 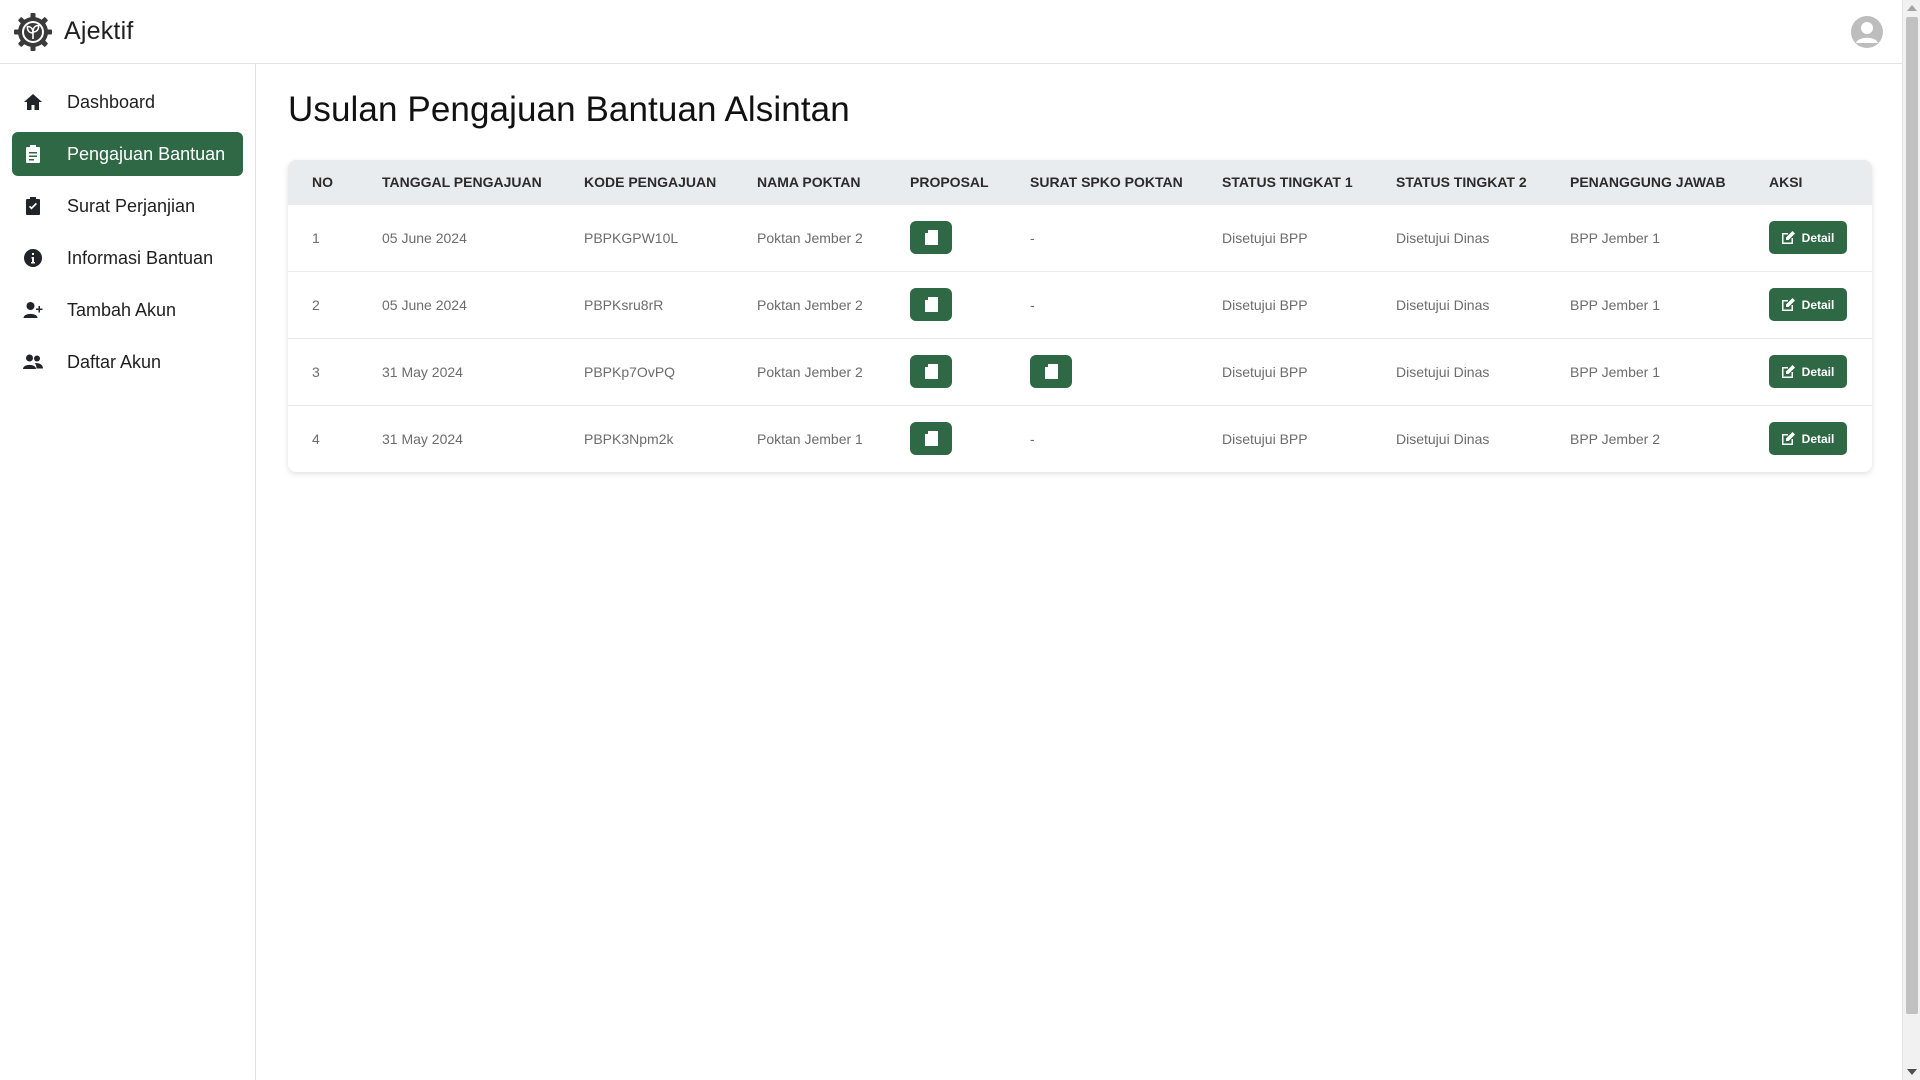 I want to click on gear-leaf-logo-icon, so click(x=33, y=31).